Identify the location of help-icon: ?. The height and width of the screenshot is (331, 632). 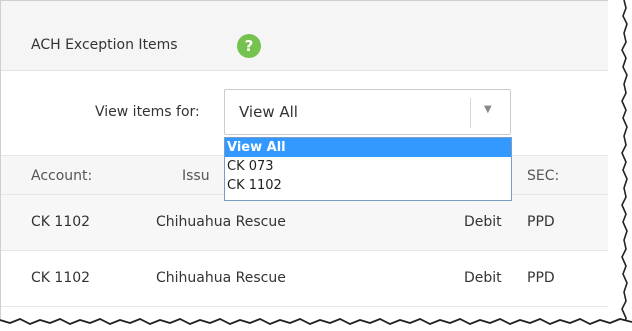
(249, 46).